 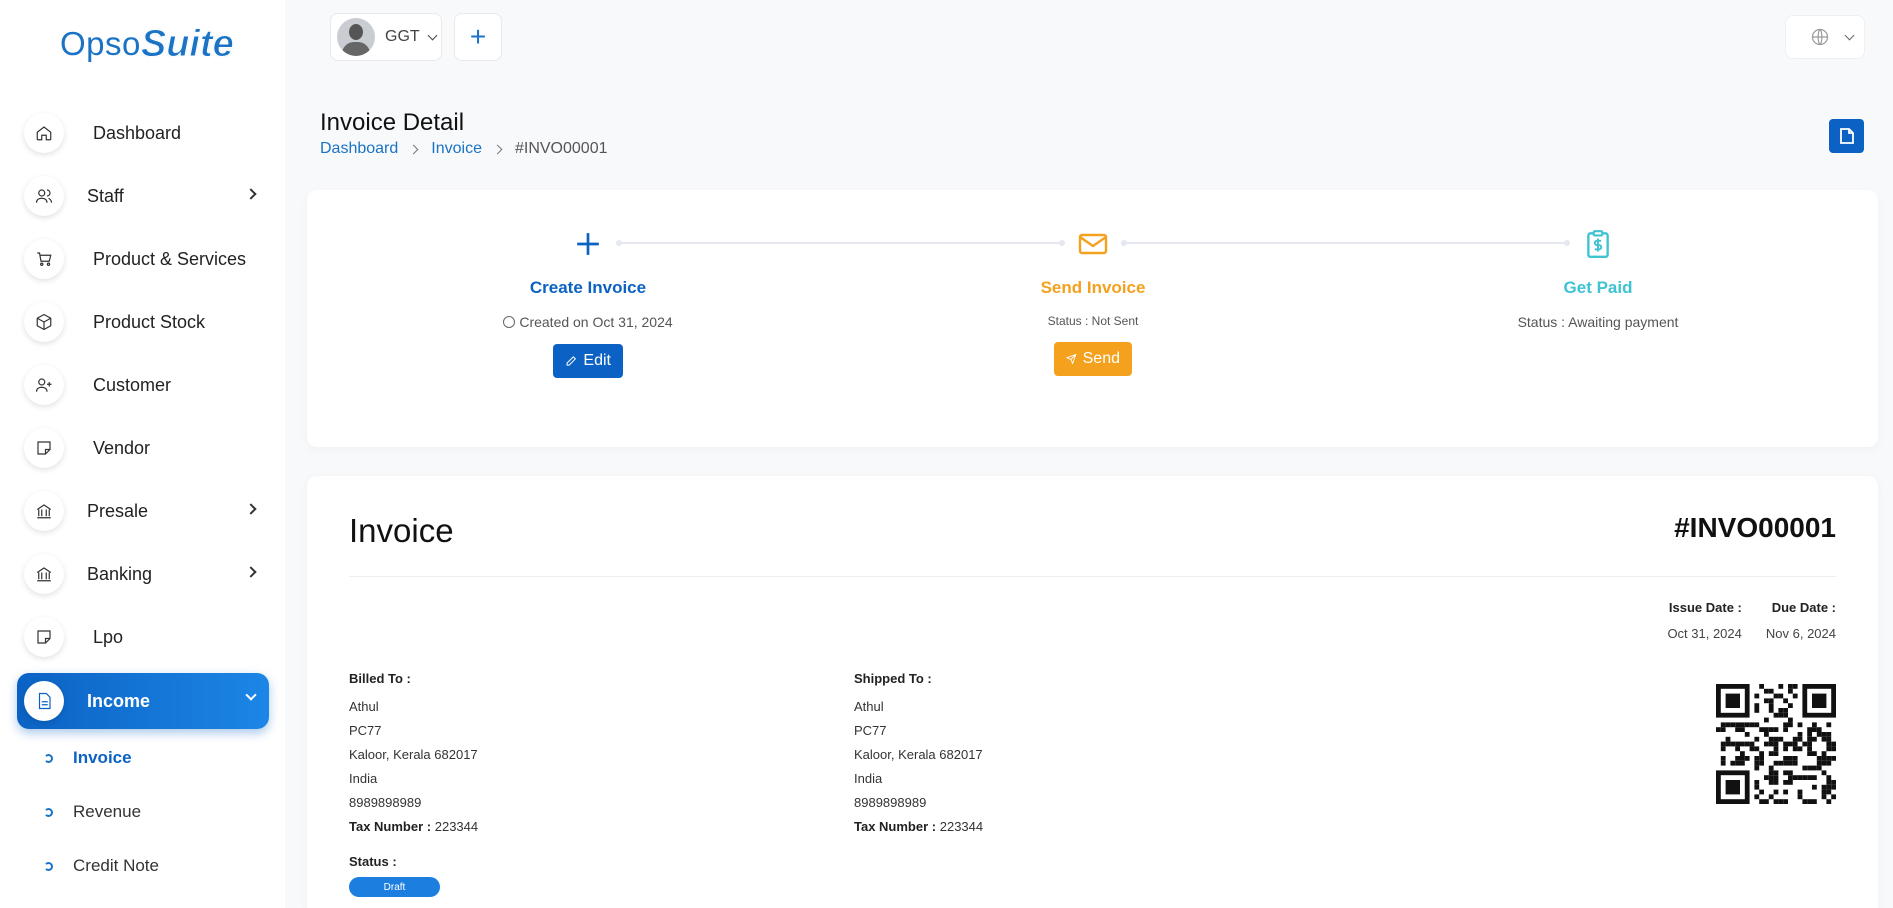 What do you see at coordinates (596, 322) in the screenshot?
I see `created-date: Created on Oct 31, 2024` at bounding box center [596, 322].